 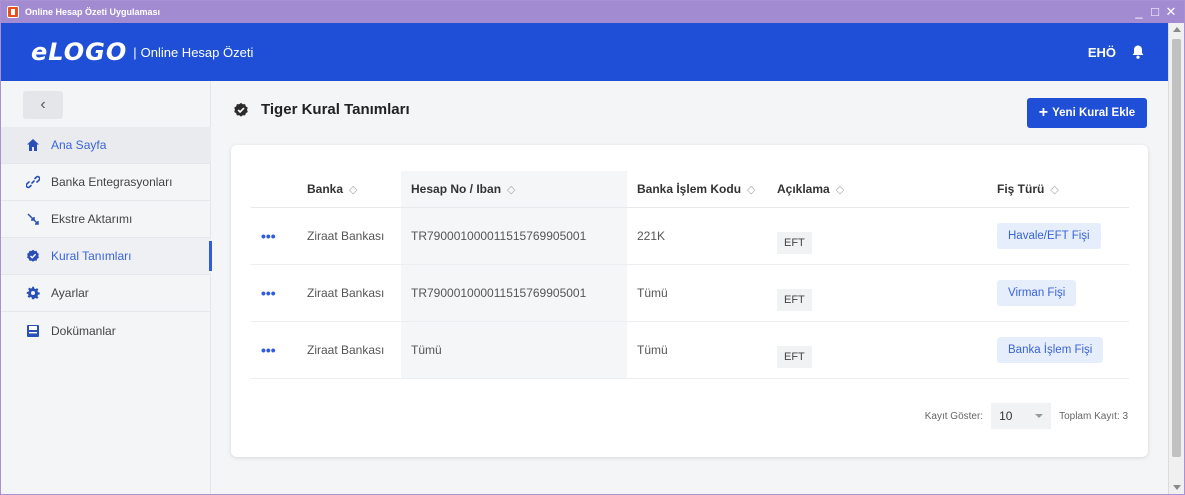 What do you see at coordinates (456, 188) in the screenshot?
I see `column-label: Hesap No / Iban` at bounding box center [456, 188].